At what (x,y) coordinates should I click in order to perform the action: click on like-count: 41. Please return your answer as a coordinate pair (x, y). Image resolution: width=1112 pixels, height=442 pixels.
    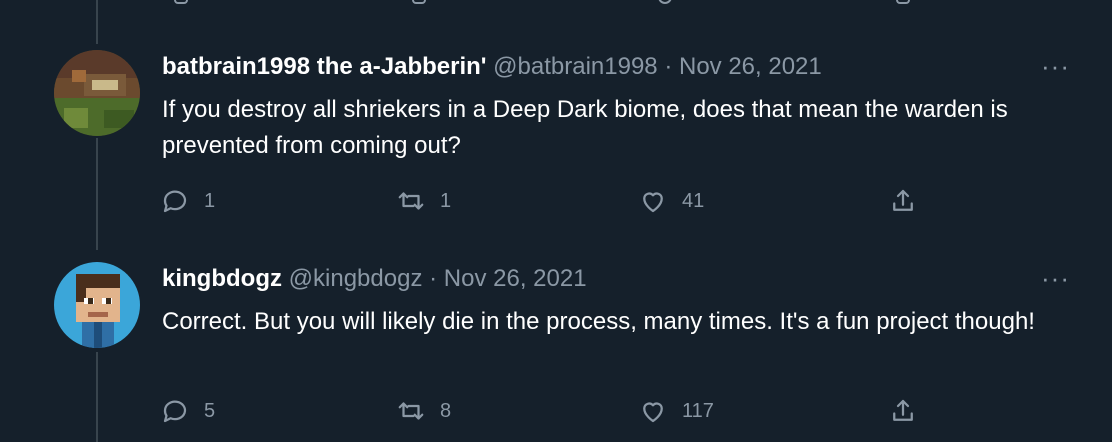
    Looking at the image, I should click on (693, 200).